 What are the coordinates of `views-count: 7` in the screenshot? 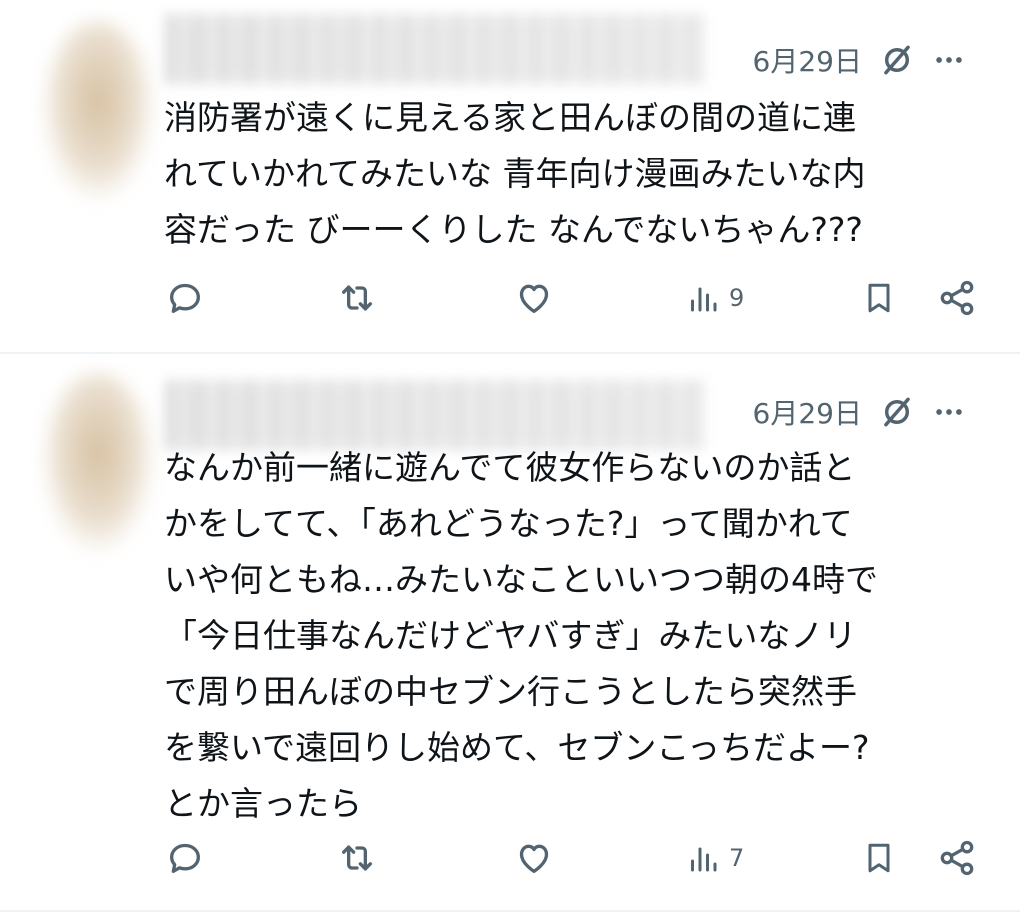 It's located at (737, 858).